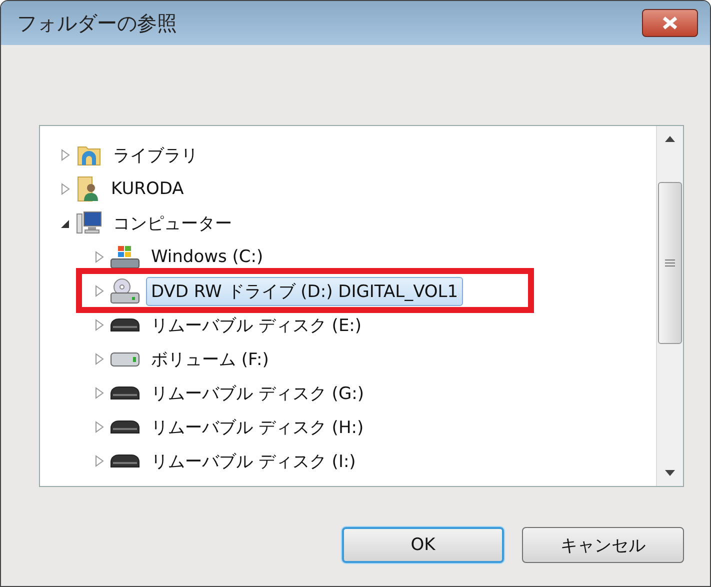  Describe the element at coordinates (670, 139) in the screenshot. I see `scroll-up-icon` at that location.